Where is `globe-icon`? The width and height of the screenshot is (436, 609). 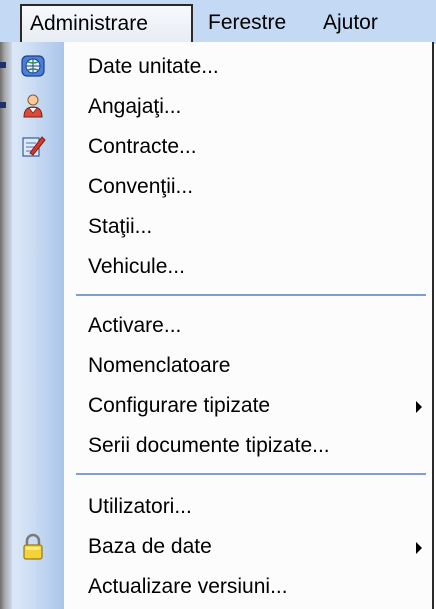
globe-icon is located at coordinates (32, 67).